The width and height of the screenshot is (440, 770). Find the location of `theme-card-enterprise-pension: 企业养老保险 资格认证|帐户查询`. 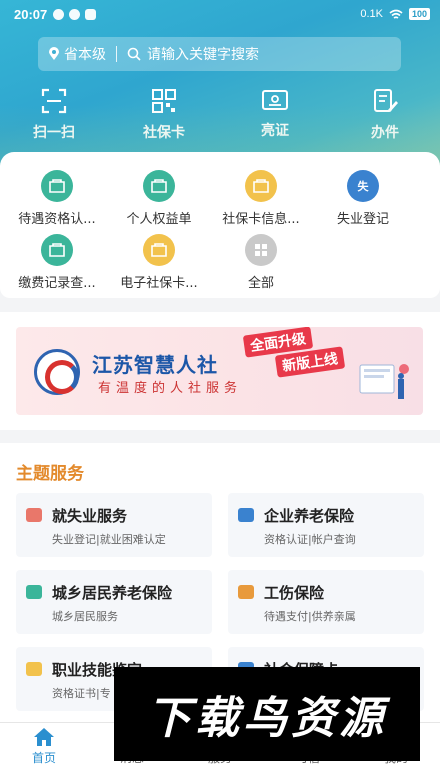

theme-card-enterprise-pension: 企业养老保险 资格认证|帐户查询 is located at coordinates (326, 525).